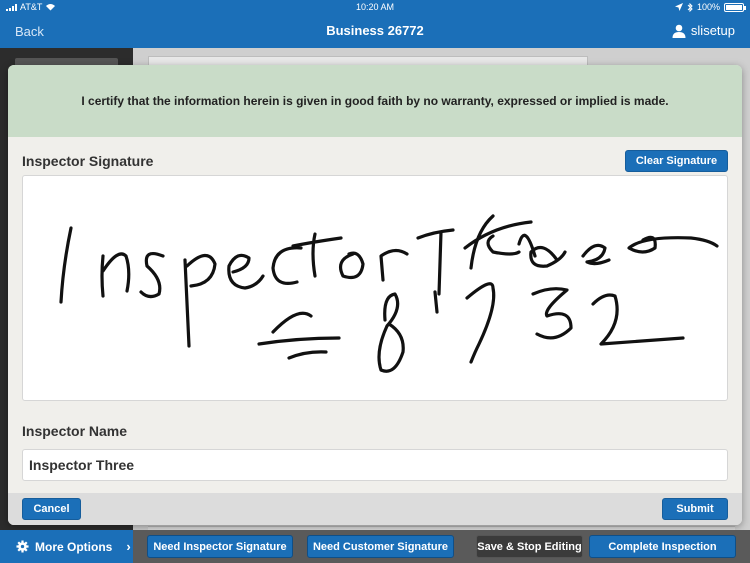 Image resolution: width=750 pixels, height=563 pixels. Describe the element at coordinates (679, 31) in the screenshot. I see `user-icon` at that location.